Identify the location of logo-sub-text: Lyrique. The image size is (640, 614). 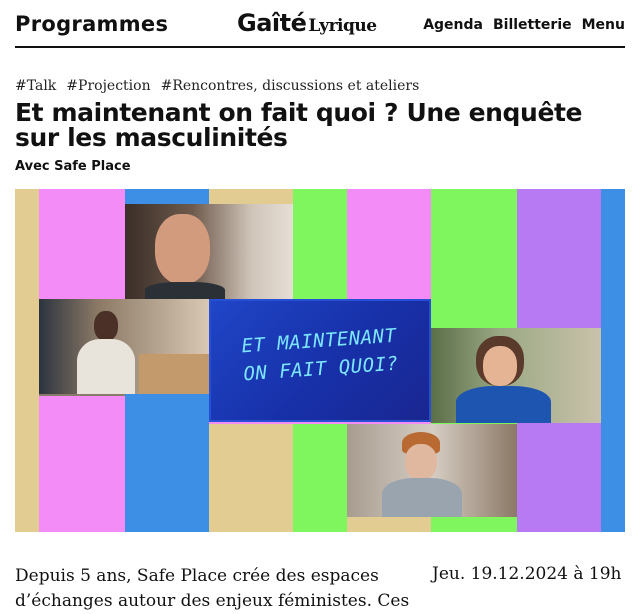
(342, 26).